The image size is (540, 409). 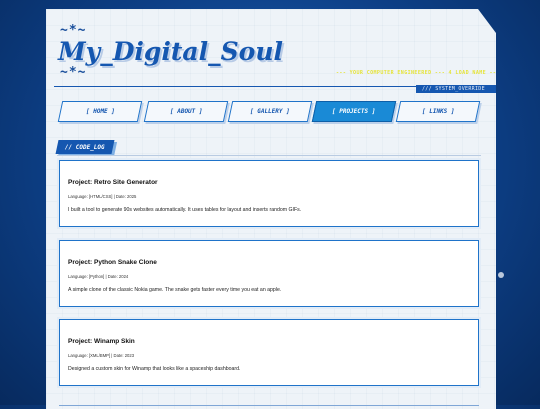 What do you see at coordinates (456, 92) in the screenshot?
I see `system-badge: /// SYSTEM_OVERRIDE ///` at bounding box center [456, 92].